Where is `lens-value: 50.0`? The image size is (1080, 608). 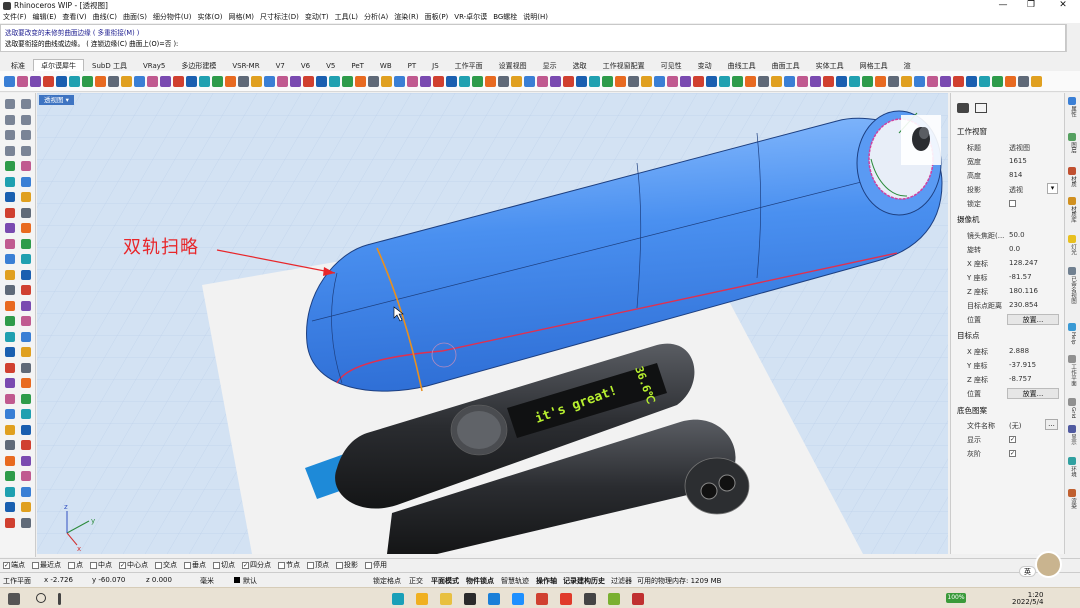
lens-value: 50.0 is located at coordinates (1017, 235).